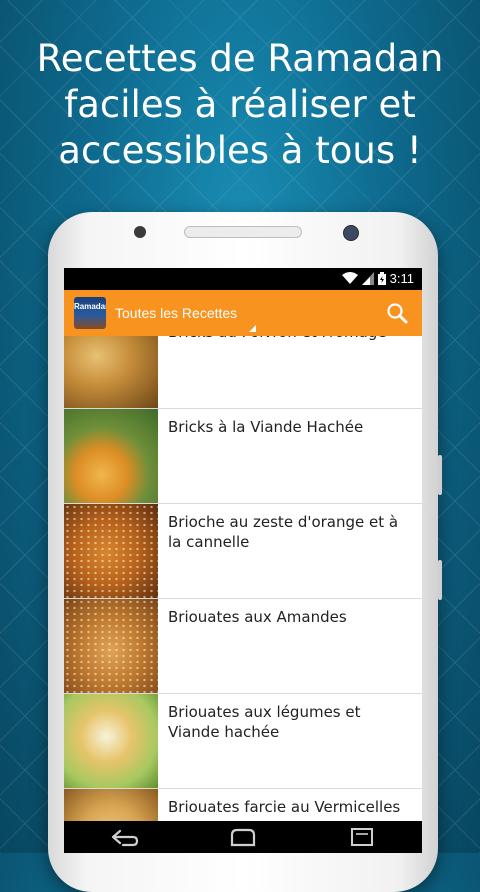 This screenshot has width=480, height=892. I want to click on recipe-item: Briouates aux légumes et Viande hachée, so click(243, 741).